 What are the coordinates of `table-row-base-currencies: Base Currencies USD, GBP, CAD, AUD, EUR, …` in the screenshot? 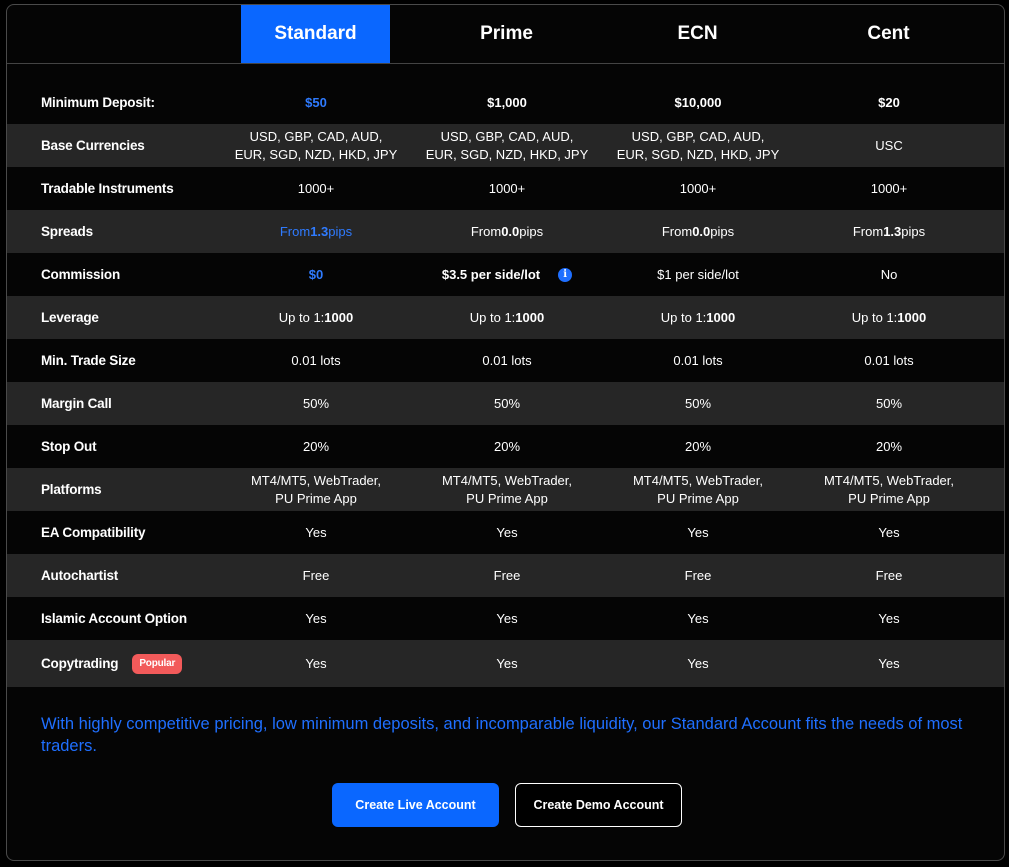 It's located at (505, 145).